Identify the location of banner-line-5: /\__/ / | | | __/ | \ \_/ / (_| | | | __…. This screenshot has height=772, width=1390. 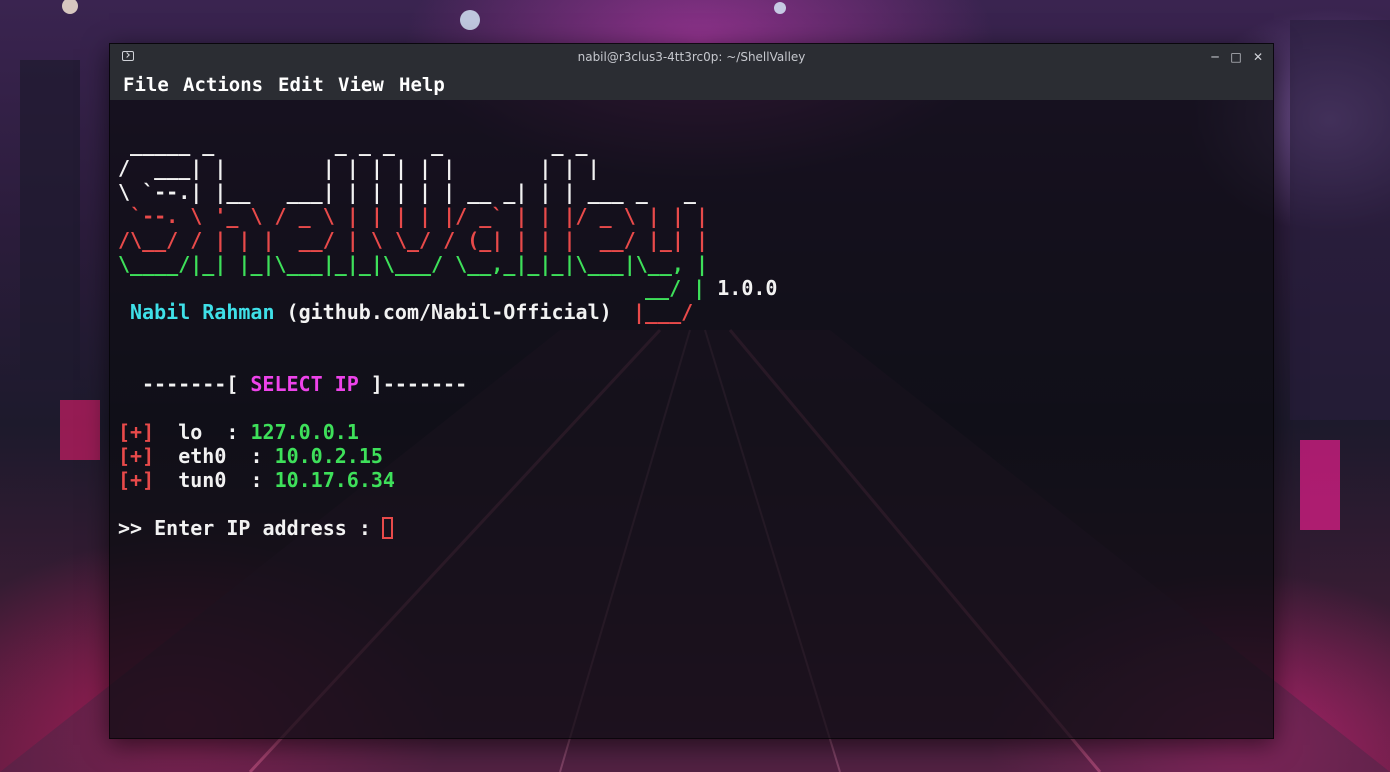
(413, 240).